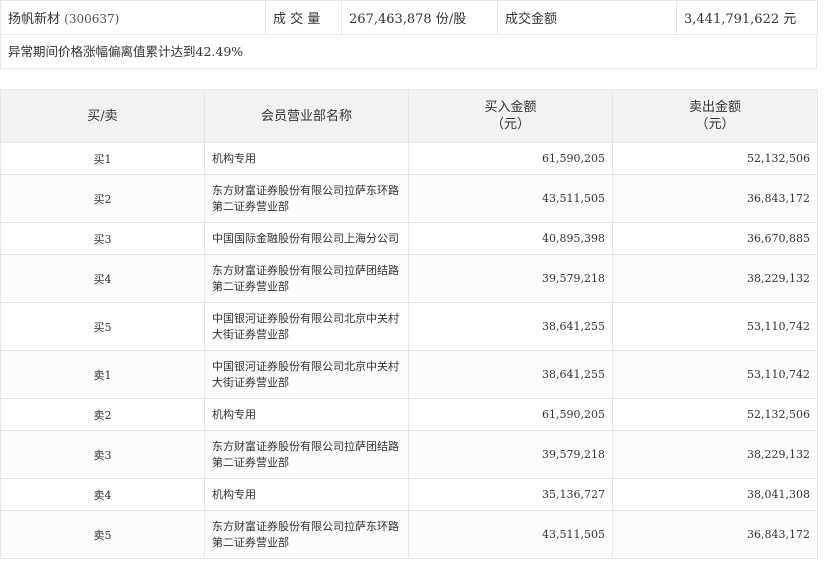 The image size is (831, 561). I want to click on table-row: 买1 机构专用 61,590,205 52,132,506, so click(409, 158).